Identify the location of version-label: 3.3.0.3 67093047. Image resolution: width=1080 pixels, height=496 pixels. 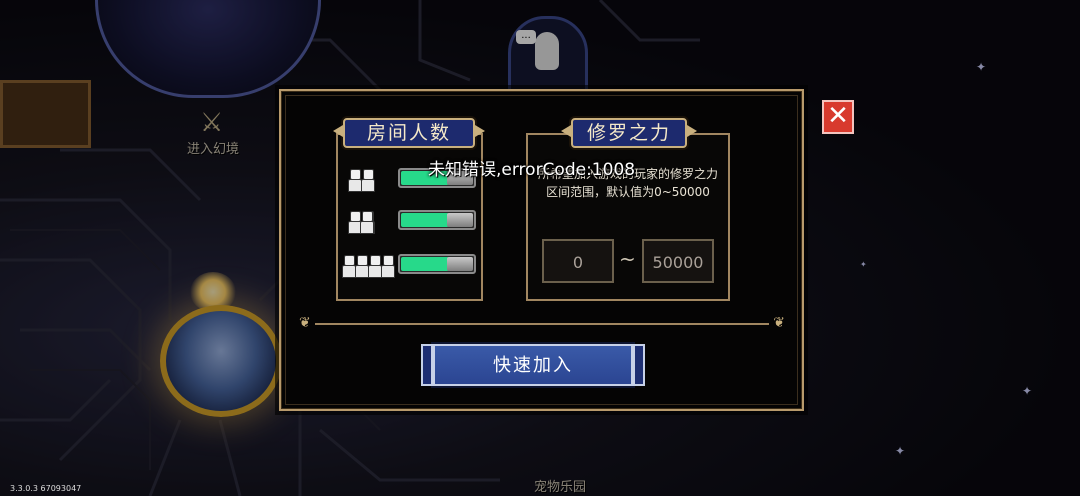
(46, 488).